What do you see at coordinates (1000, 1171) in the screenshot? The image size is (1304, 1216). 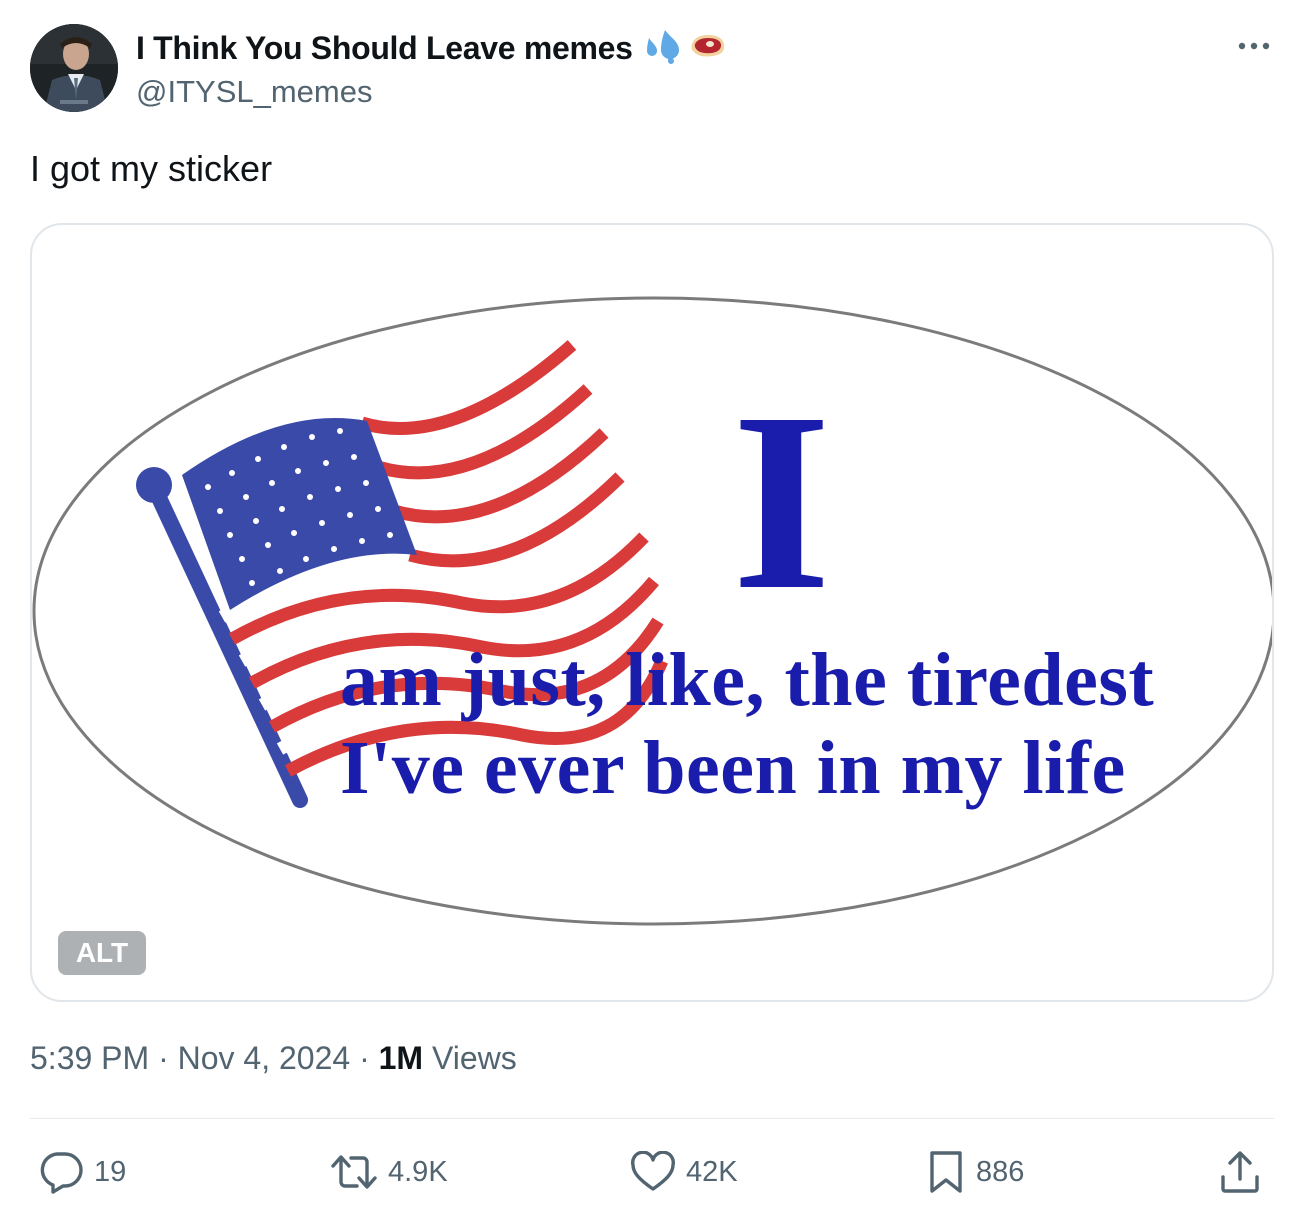 I see `bookmark-count: 886` at bounding box center [1000, 1171].